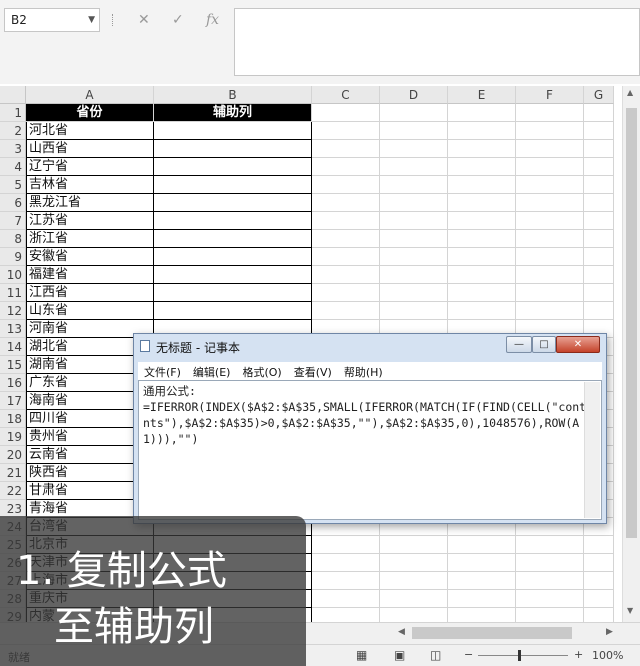 The image size is (640, 666). Describe the element at coordinates (630, 610) in the screenshot. I see `scroll-down-icon: ▼` at that location.